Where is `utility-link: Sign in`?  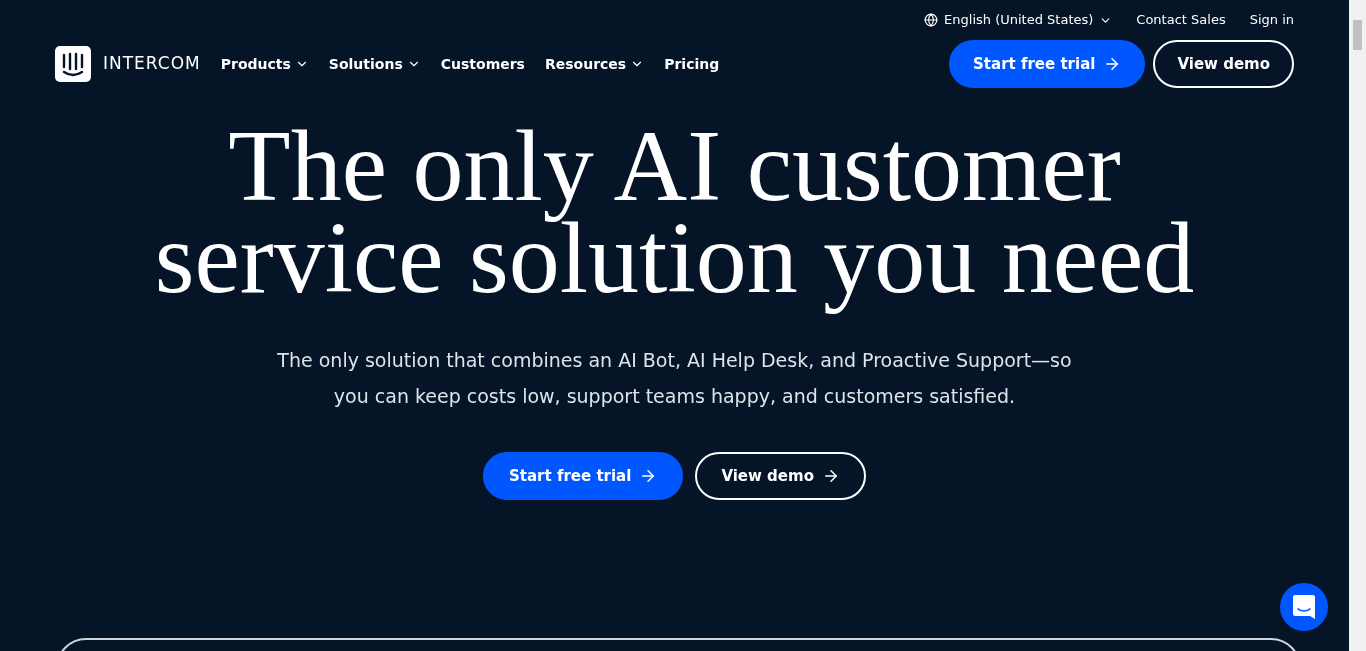 utility-link: Sign in is located at coordinates (1271, 20).